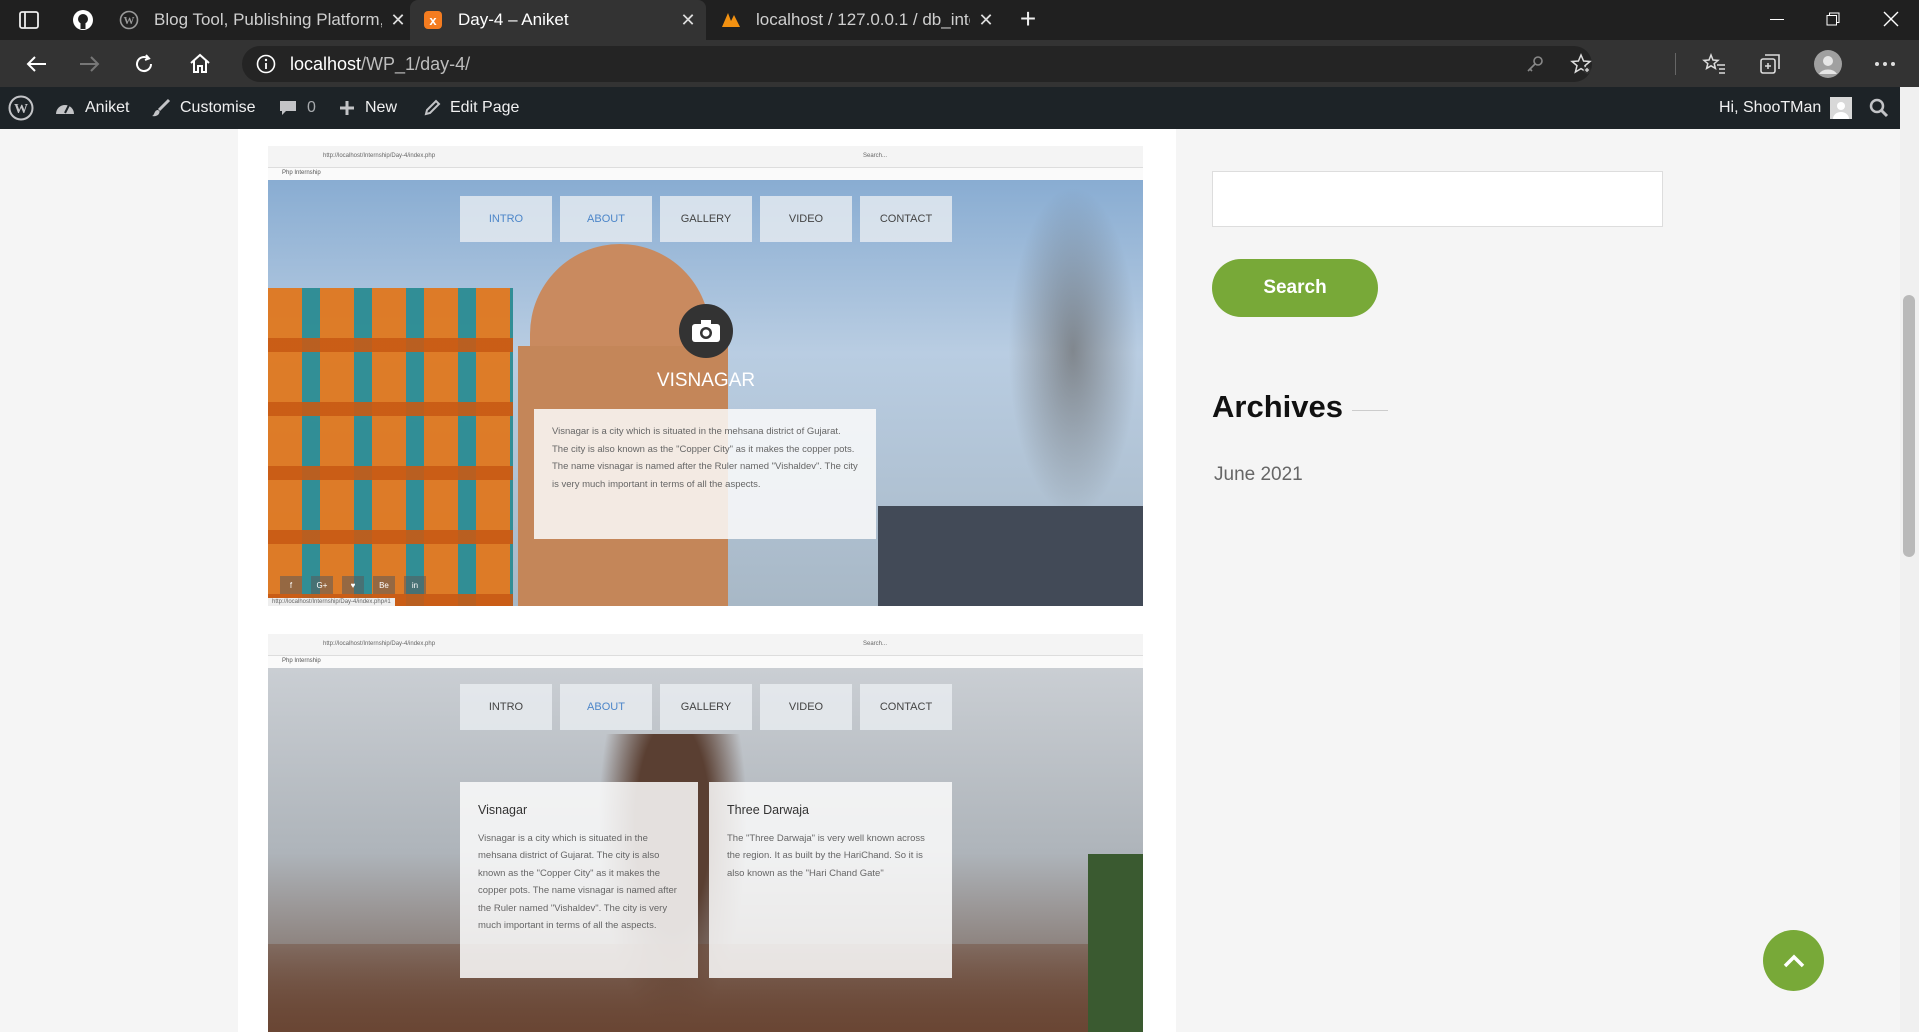 The image size is (1919, 1032). Describe the element at coordinates (29, 20) in the screenshot. I see `tab-actions-icon` at that location.